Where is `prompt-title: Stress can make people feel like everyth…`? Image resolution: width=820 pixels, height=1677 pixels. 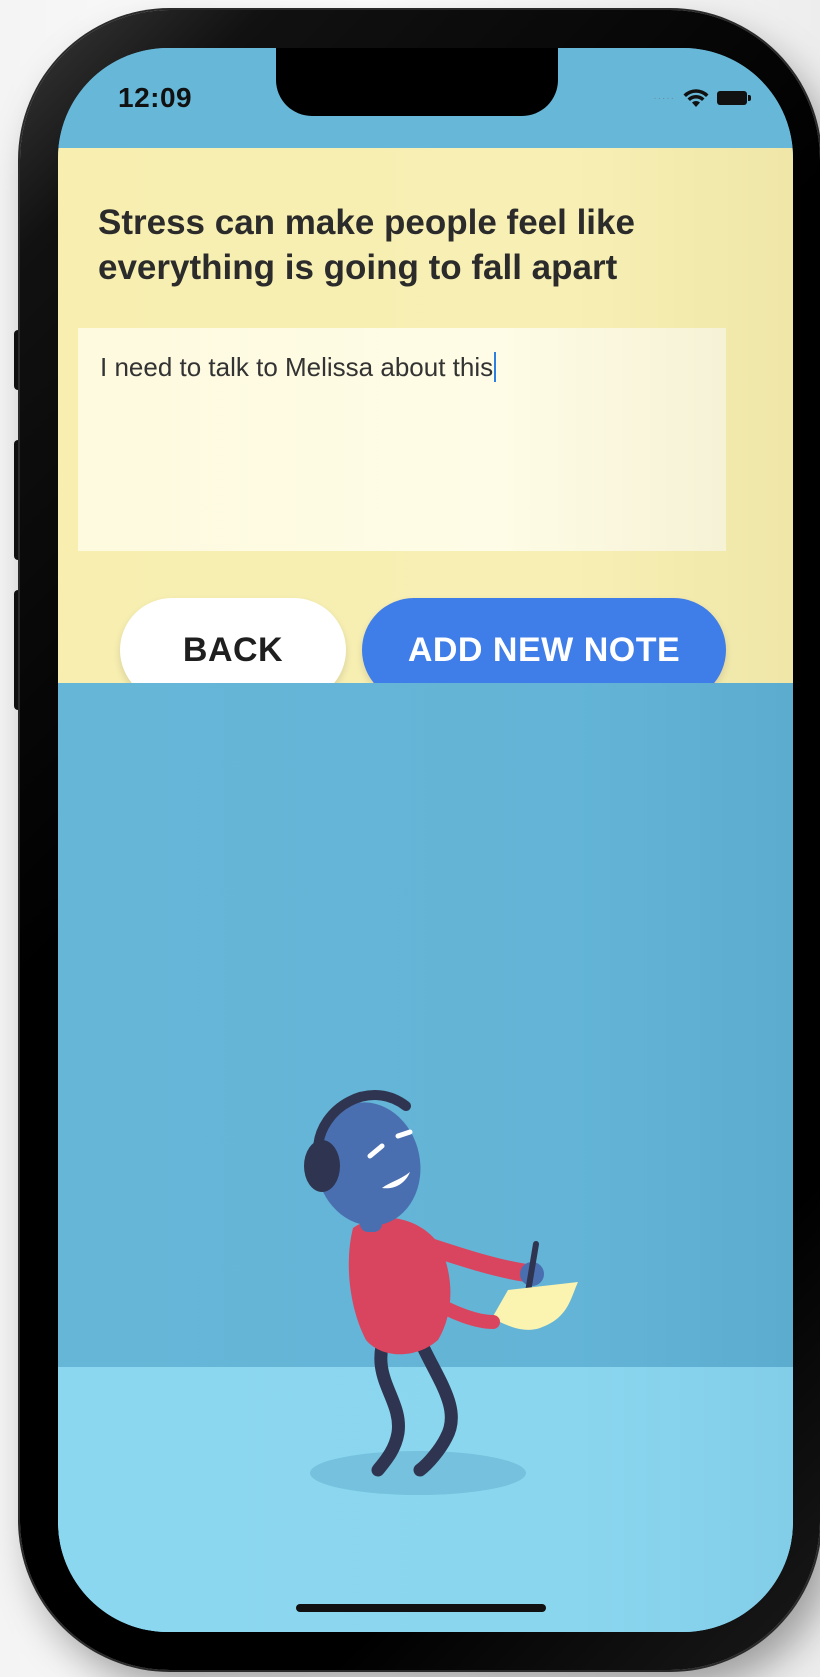
prompt-title: Stress can make people feel like everyth… is located at coordinates (366, 245).